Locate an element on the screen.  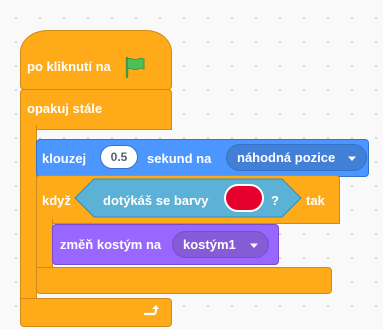
green-flag-icon is located at coordinates (135, 67).